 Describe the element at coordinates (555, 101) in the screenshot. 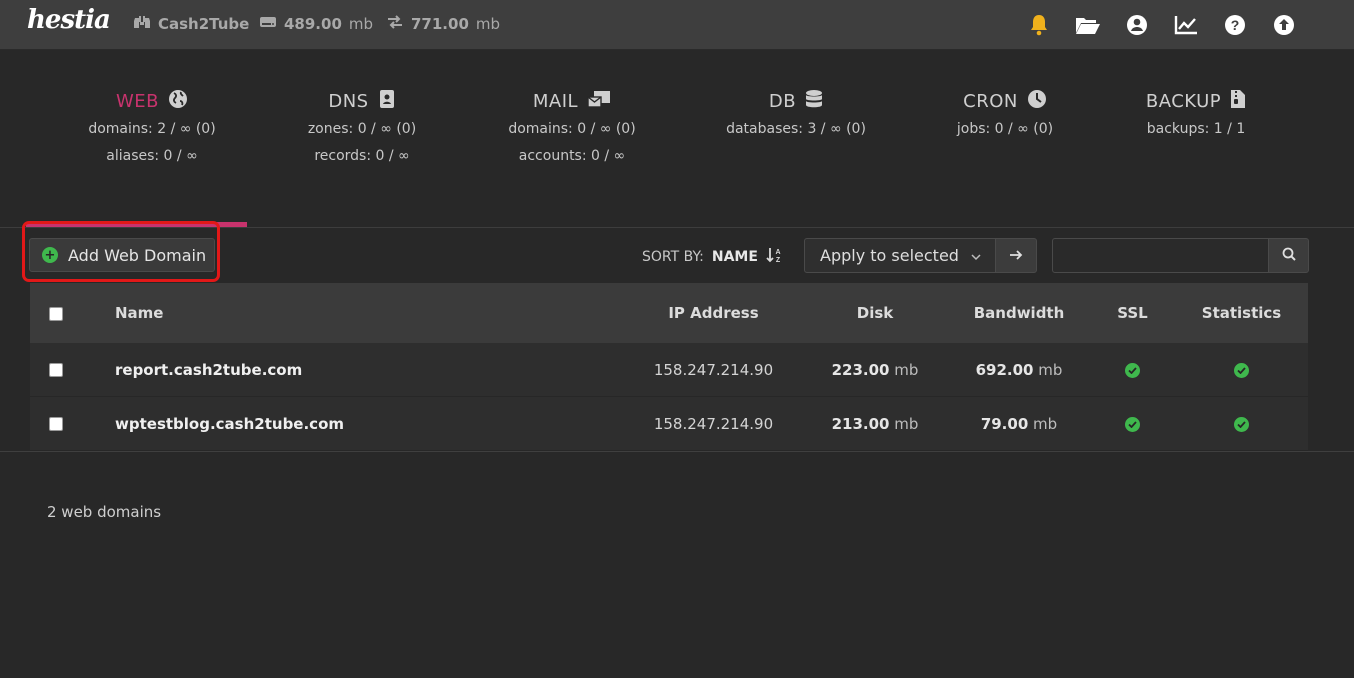

I see `summary-mail-label: MAIL` at that location.